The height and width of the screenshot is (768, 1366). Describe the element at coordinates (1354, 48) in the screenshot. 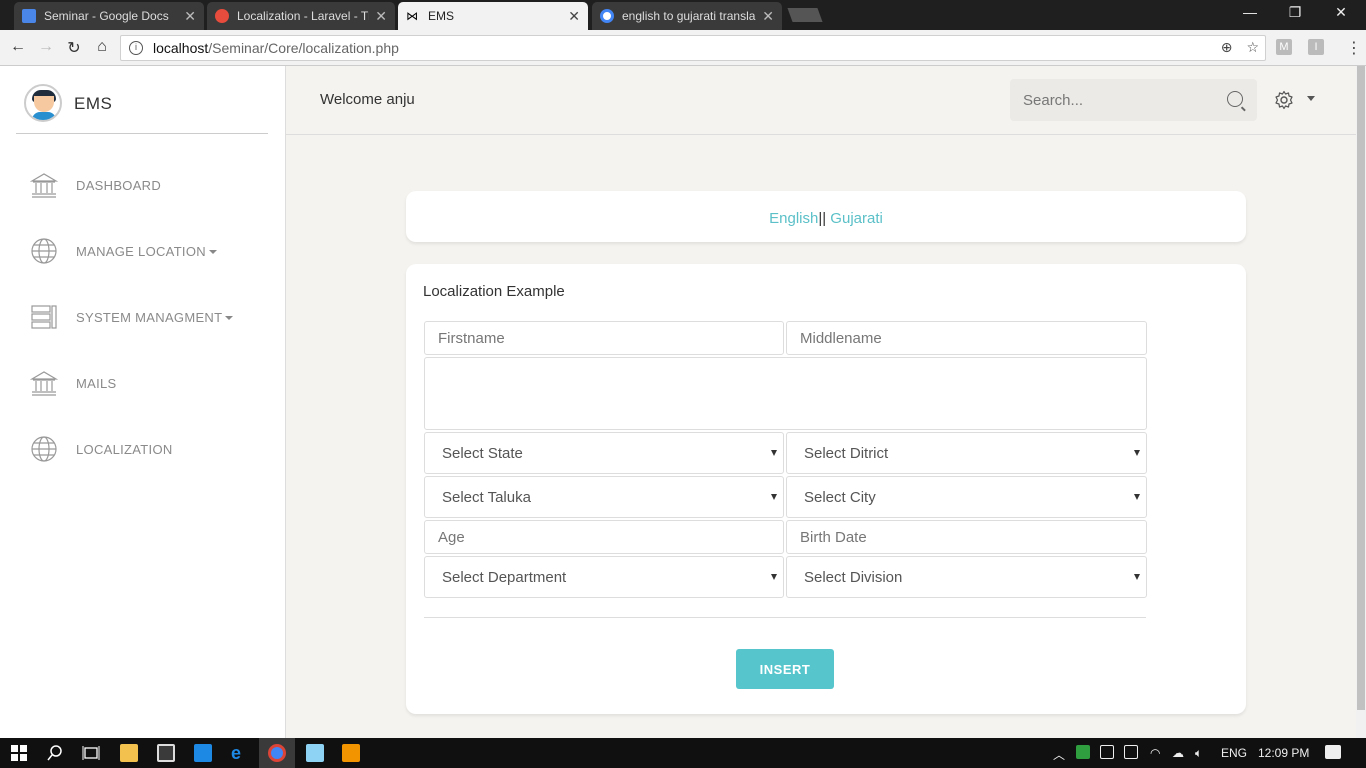

I see `browser-menu-icon: ⋮` at that location.